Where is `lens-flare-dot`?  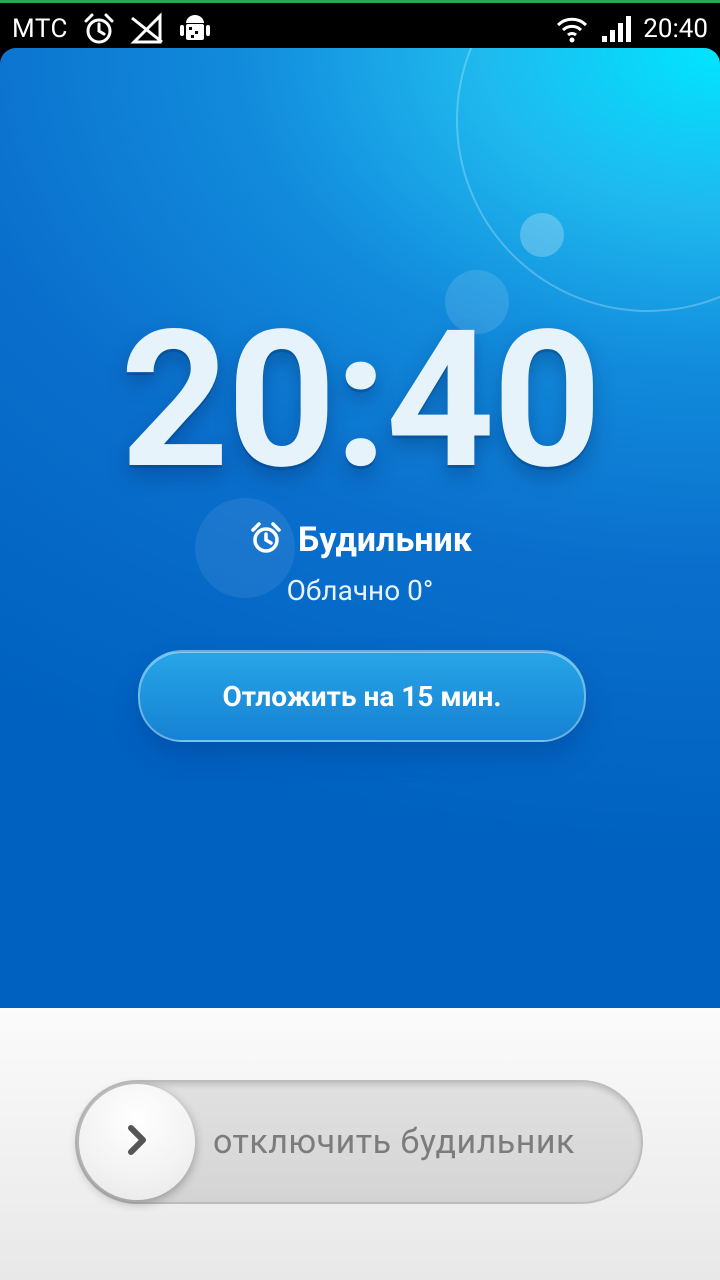
lens-flare-dot is located at coordinates (542, 235).